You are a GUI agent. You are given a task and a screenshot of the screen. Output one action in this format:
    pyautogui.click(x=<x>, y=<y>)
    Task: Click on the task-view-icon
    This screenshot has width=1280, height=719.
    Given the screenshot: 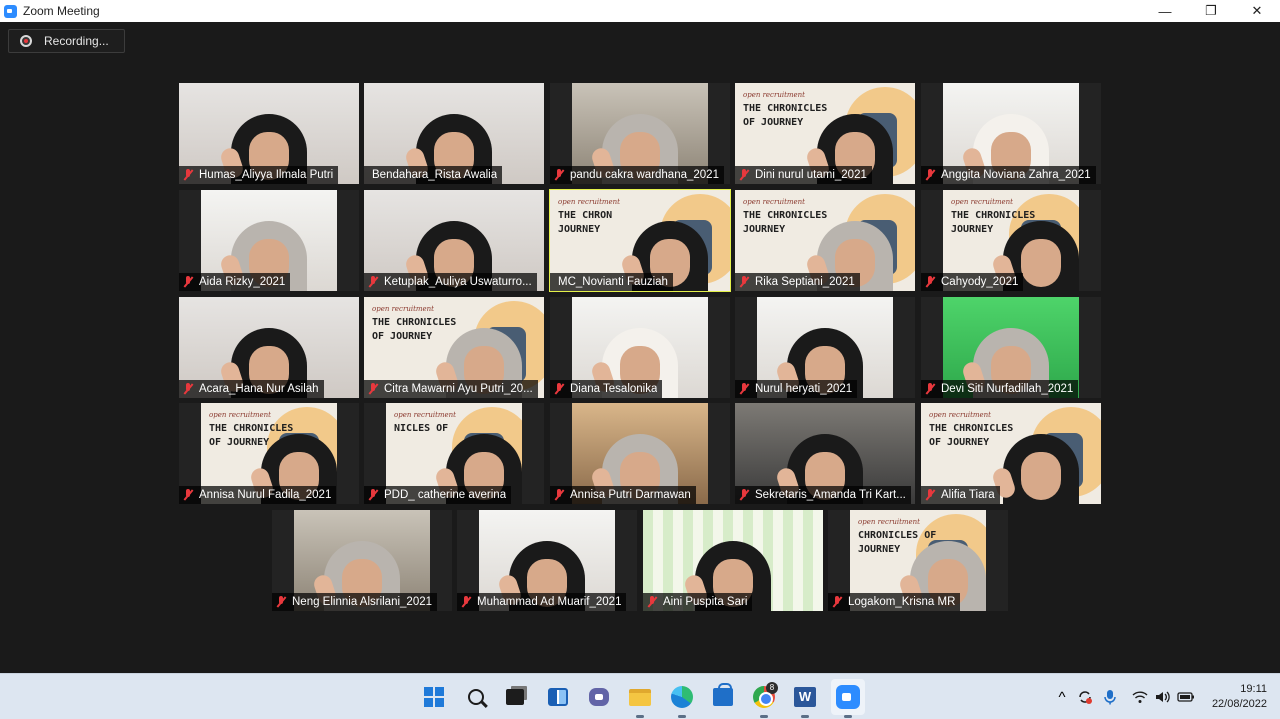 What is the action you would take?
    pyautogui.click(x=515, y=697)
    